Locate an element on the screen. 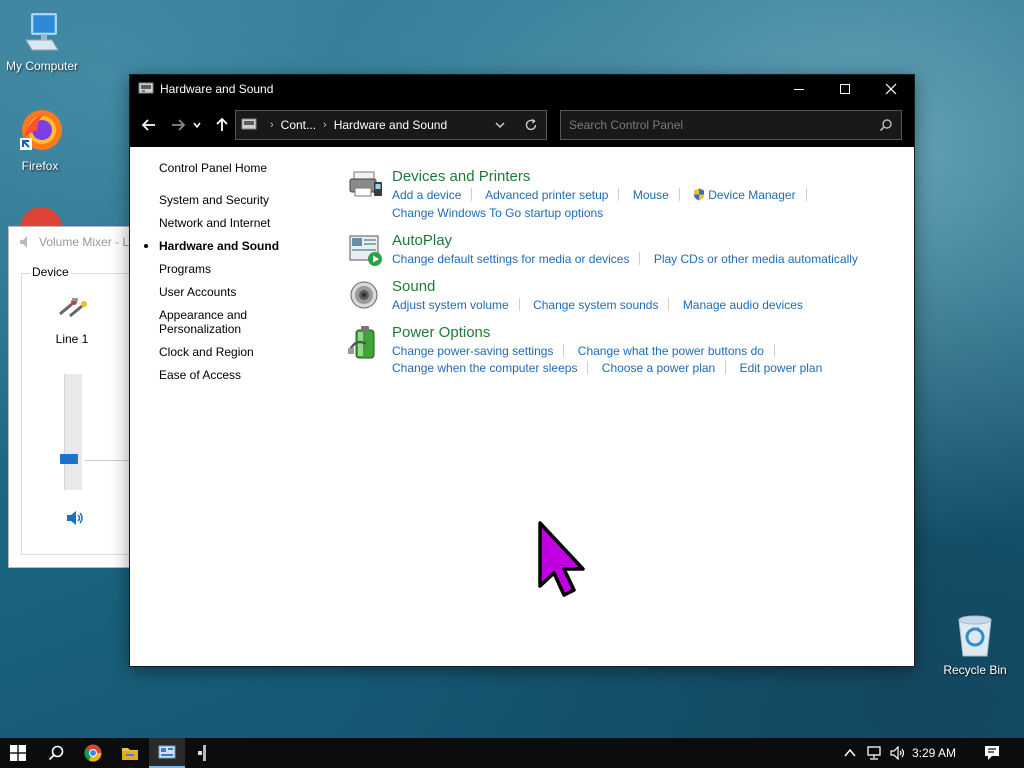 The image size is (1024, 768). search-box is located at coordinates (731, 125).